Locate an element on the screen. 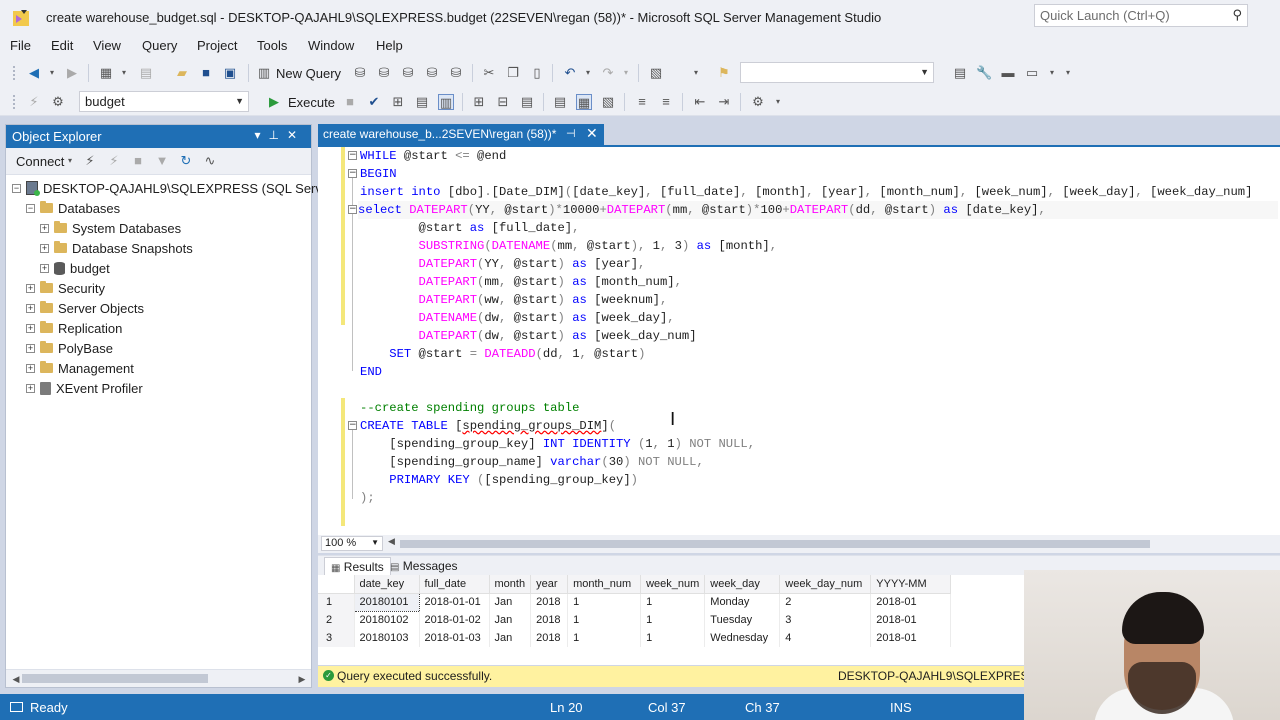  connect-icon: ⚡ is located at coordinates (34, 102).